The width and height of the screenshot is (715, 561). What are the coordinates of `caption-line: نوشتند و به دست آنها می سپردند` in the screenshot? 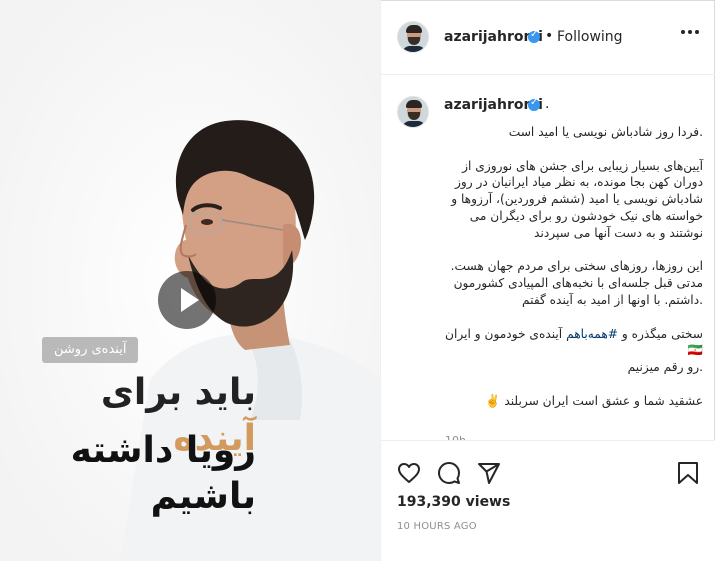 It's located at (618, 232).